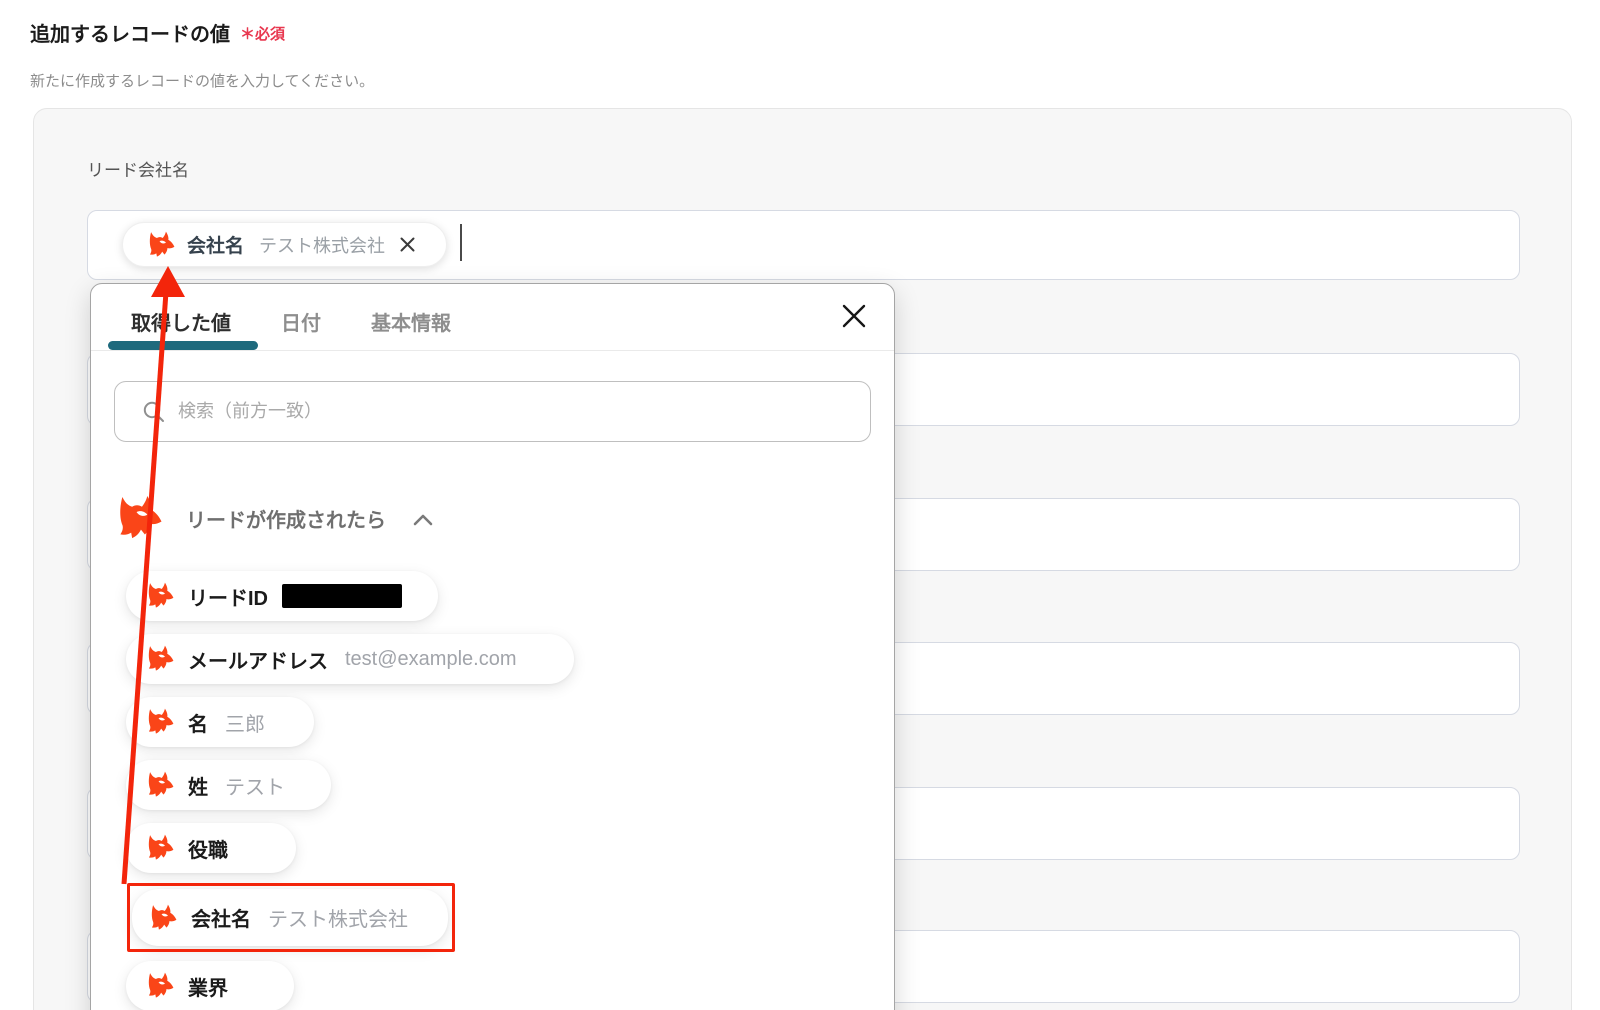 This screenshot has width=1600, height=1010. What do you see at coordinates (208, 850) in the screenshot?
I see `item-label: 役職` at bounding box center [208, 850].